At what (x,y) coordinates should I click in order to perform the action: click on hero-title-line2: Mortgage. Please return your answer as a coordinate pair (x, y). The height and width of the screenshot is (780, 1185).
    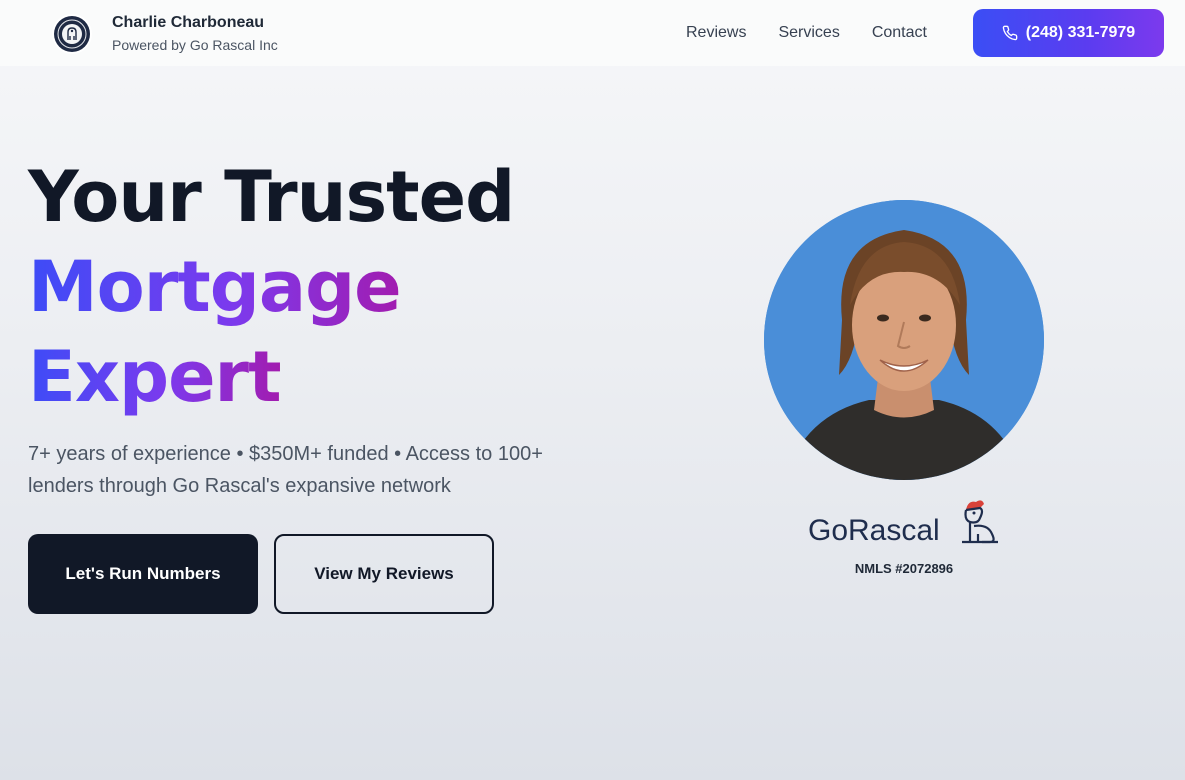
    Looking at the image, I should click on (215, 287).